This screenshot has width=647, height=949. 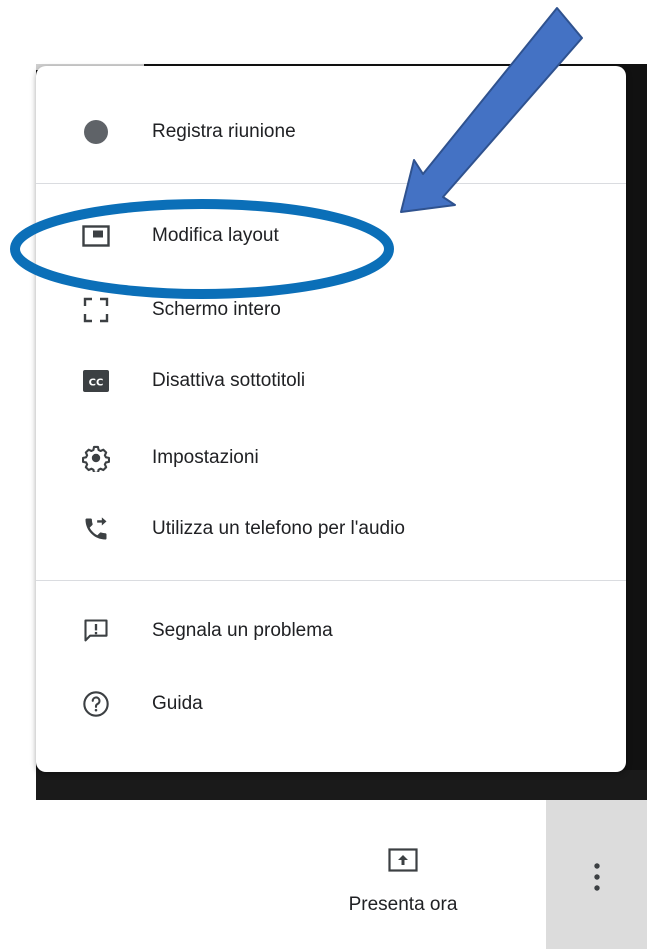 What do you see at coordinates (96, 383) in the screenshot?
I see `svg-text: CC` at bounding box center [96, 383].